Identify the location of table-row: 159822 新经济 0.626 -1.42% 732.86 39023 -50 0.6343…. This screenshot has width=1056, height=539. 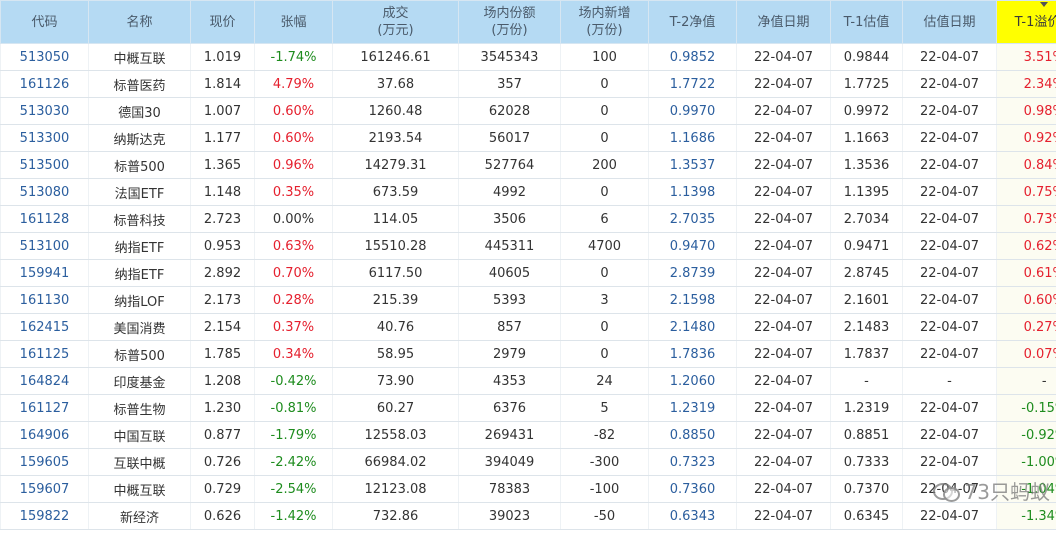
(528, 516).